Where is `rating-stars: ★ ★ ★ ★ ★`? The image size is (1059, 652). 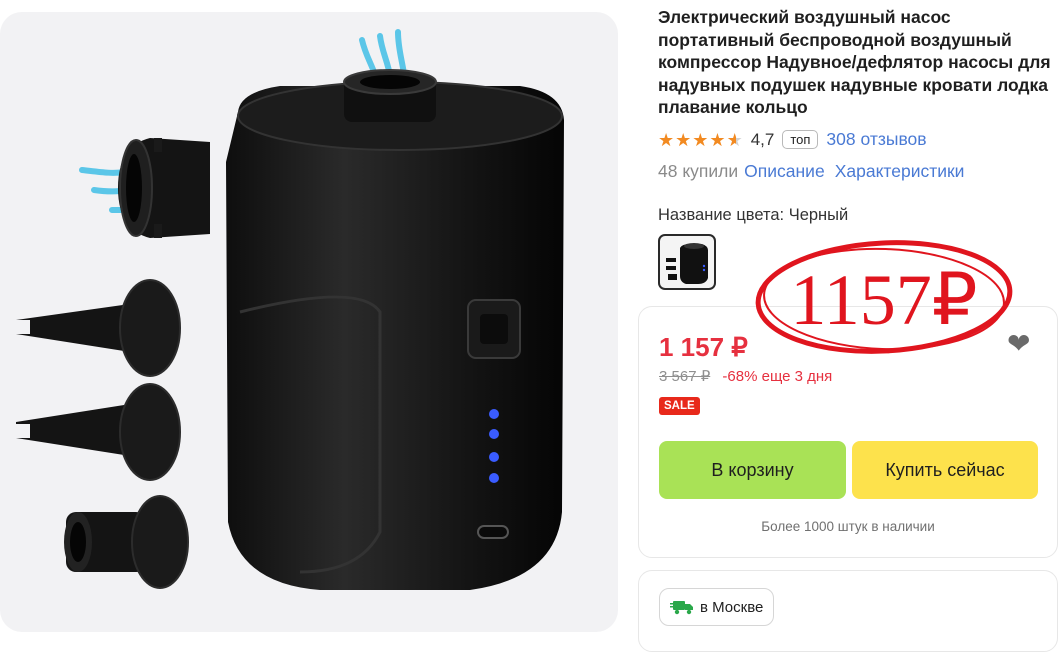
rating-stars: ★ ★ ★ ★ ★ is located at coordinates (701, 140).